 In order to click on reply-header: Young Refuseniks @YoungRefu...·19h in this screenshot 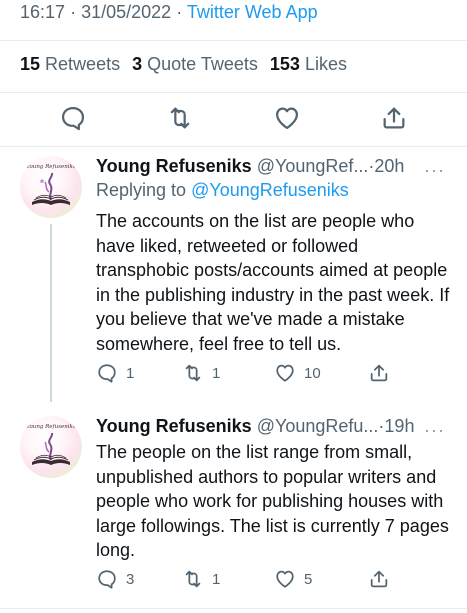, I will do `click(255, 426)`.